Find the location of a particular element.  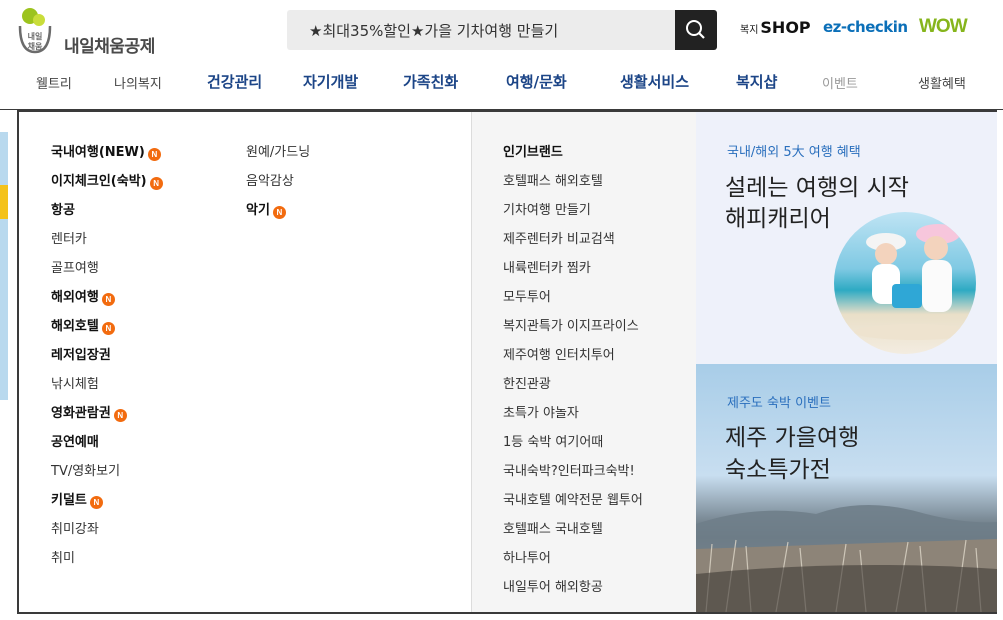

culture-menu-item: 악기 N is located at coordinates (266, 211).